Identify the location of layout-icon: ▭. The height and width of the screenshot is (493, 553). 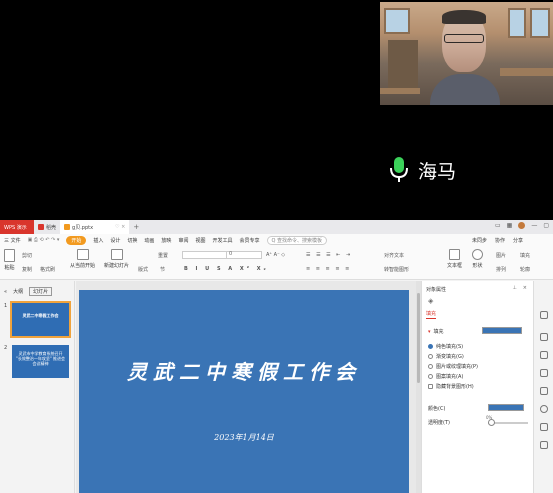
(498, 225).